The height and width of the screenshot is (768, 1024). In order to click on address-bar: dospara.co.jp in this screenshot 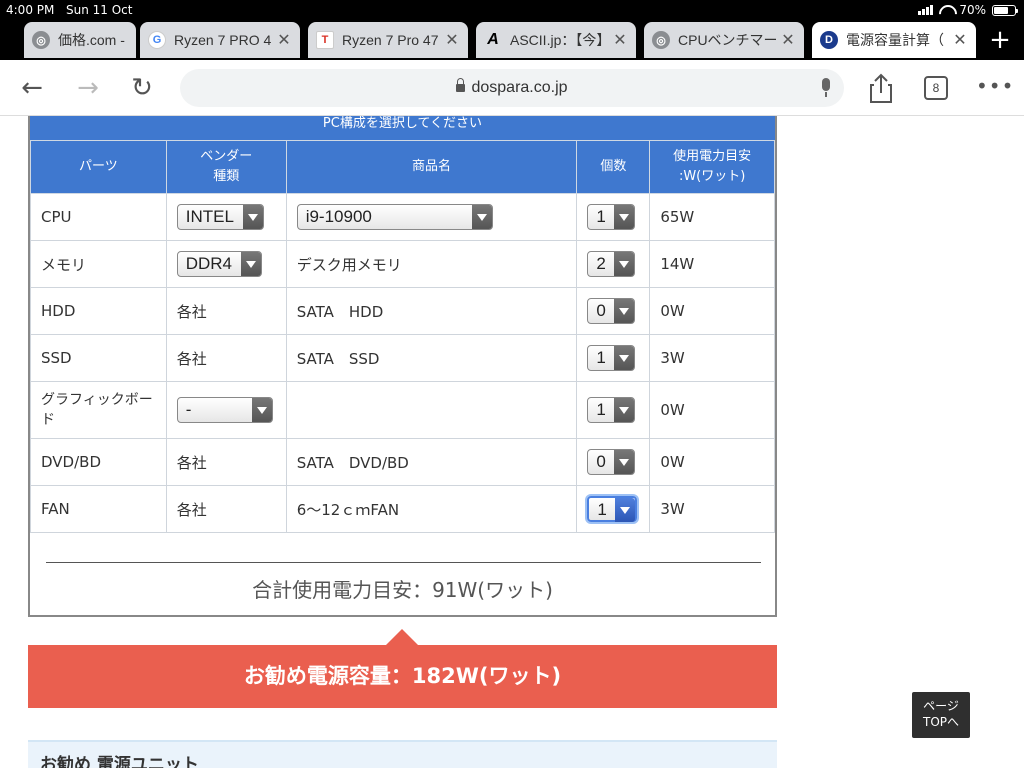, I will do `click(512, 88)`.